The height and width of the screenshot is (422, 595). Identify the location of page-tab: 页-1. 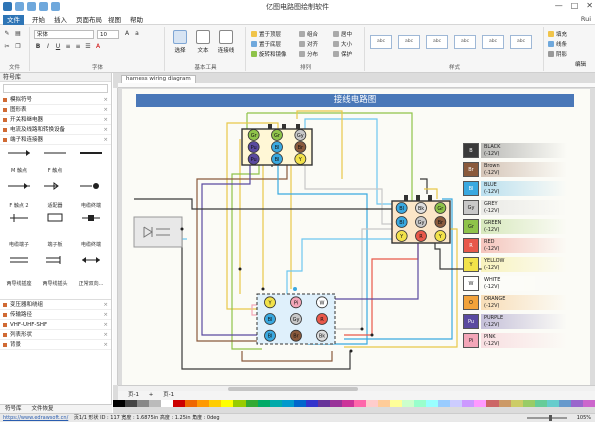
(133, 395).